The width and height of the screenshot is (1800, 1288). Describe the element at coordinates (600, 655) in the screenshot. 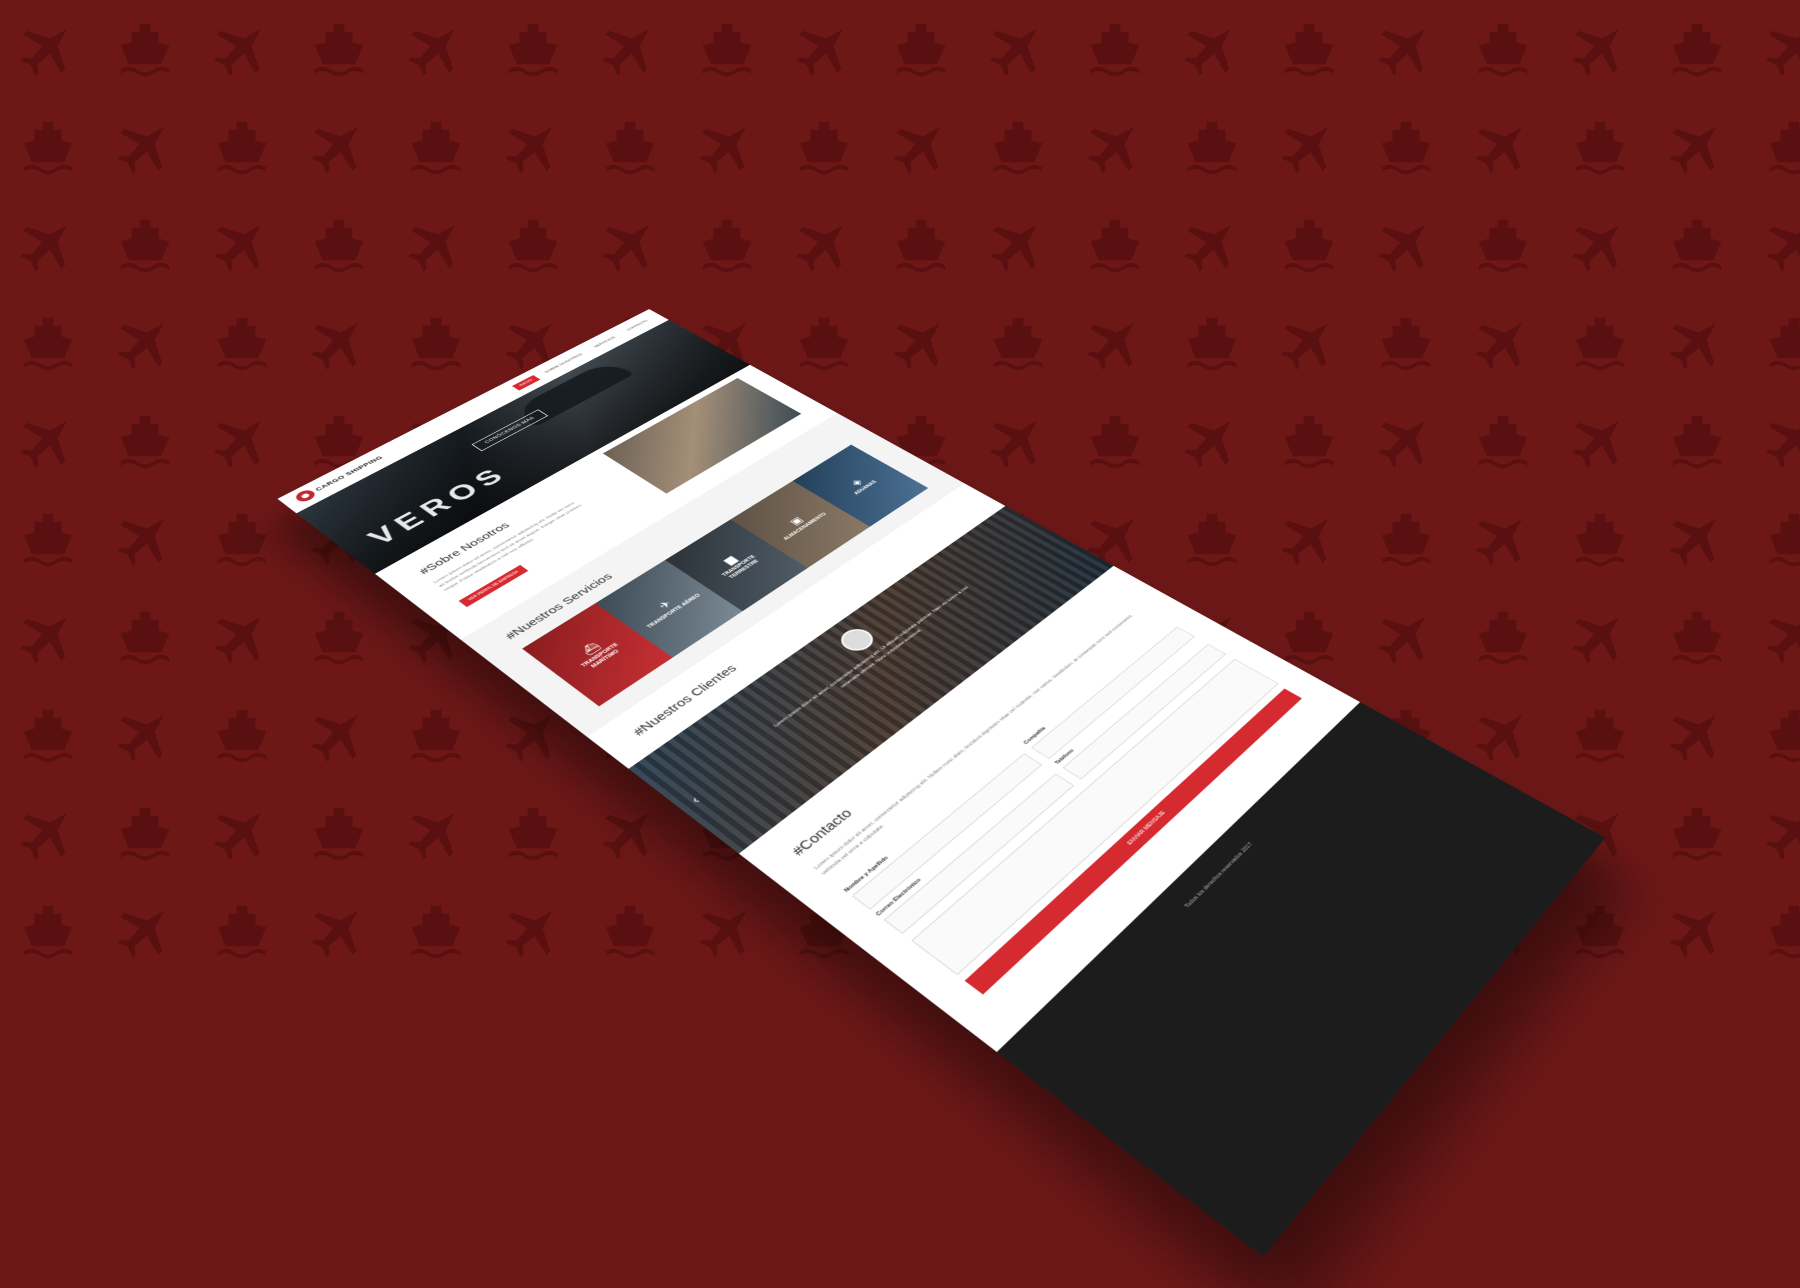

I see `service-label: TRANSPORTE MARÍTIMO` at that location.